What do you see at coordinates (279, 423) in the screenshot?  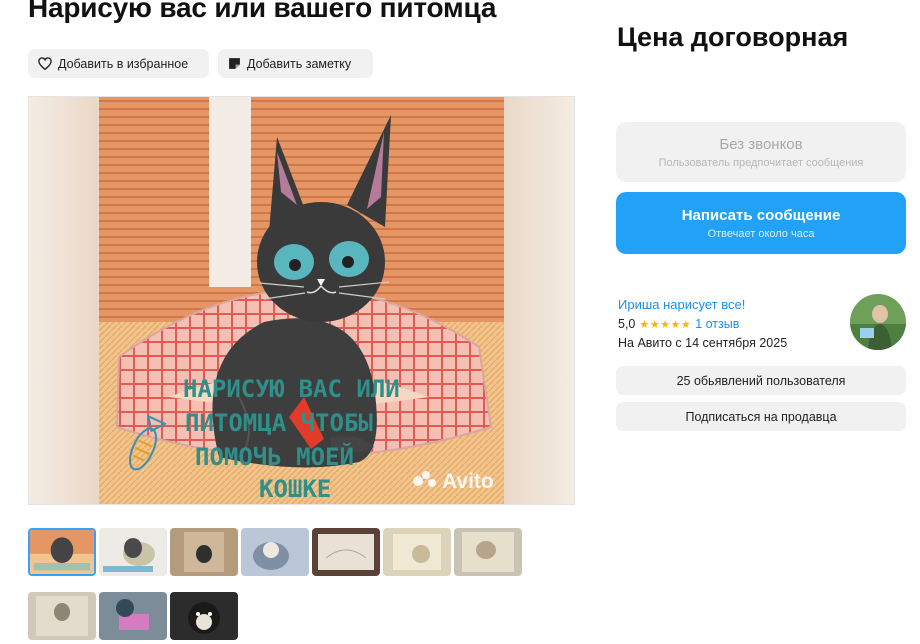 I see `drawing-caption-line-2: ПИТОМЦА ЧТОБЫ` at bounding box center [279, 423].